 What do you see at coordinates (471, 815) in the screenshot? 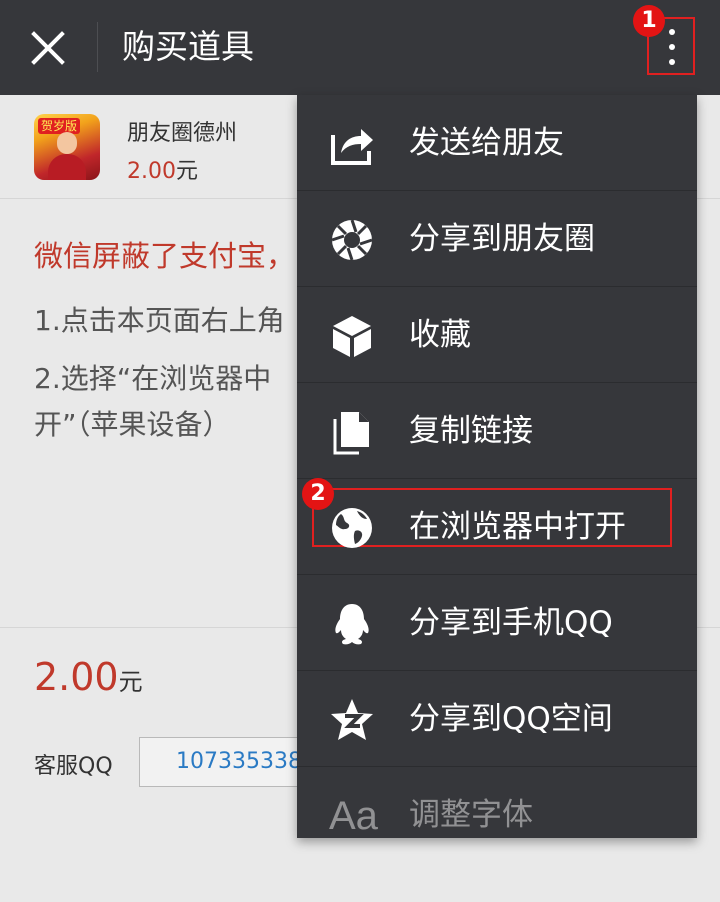
I see `menu-item-label: 调整字体` at bounding box center [471, 815].